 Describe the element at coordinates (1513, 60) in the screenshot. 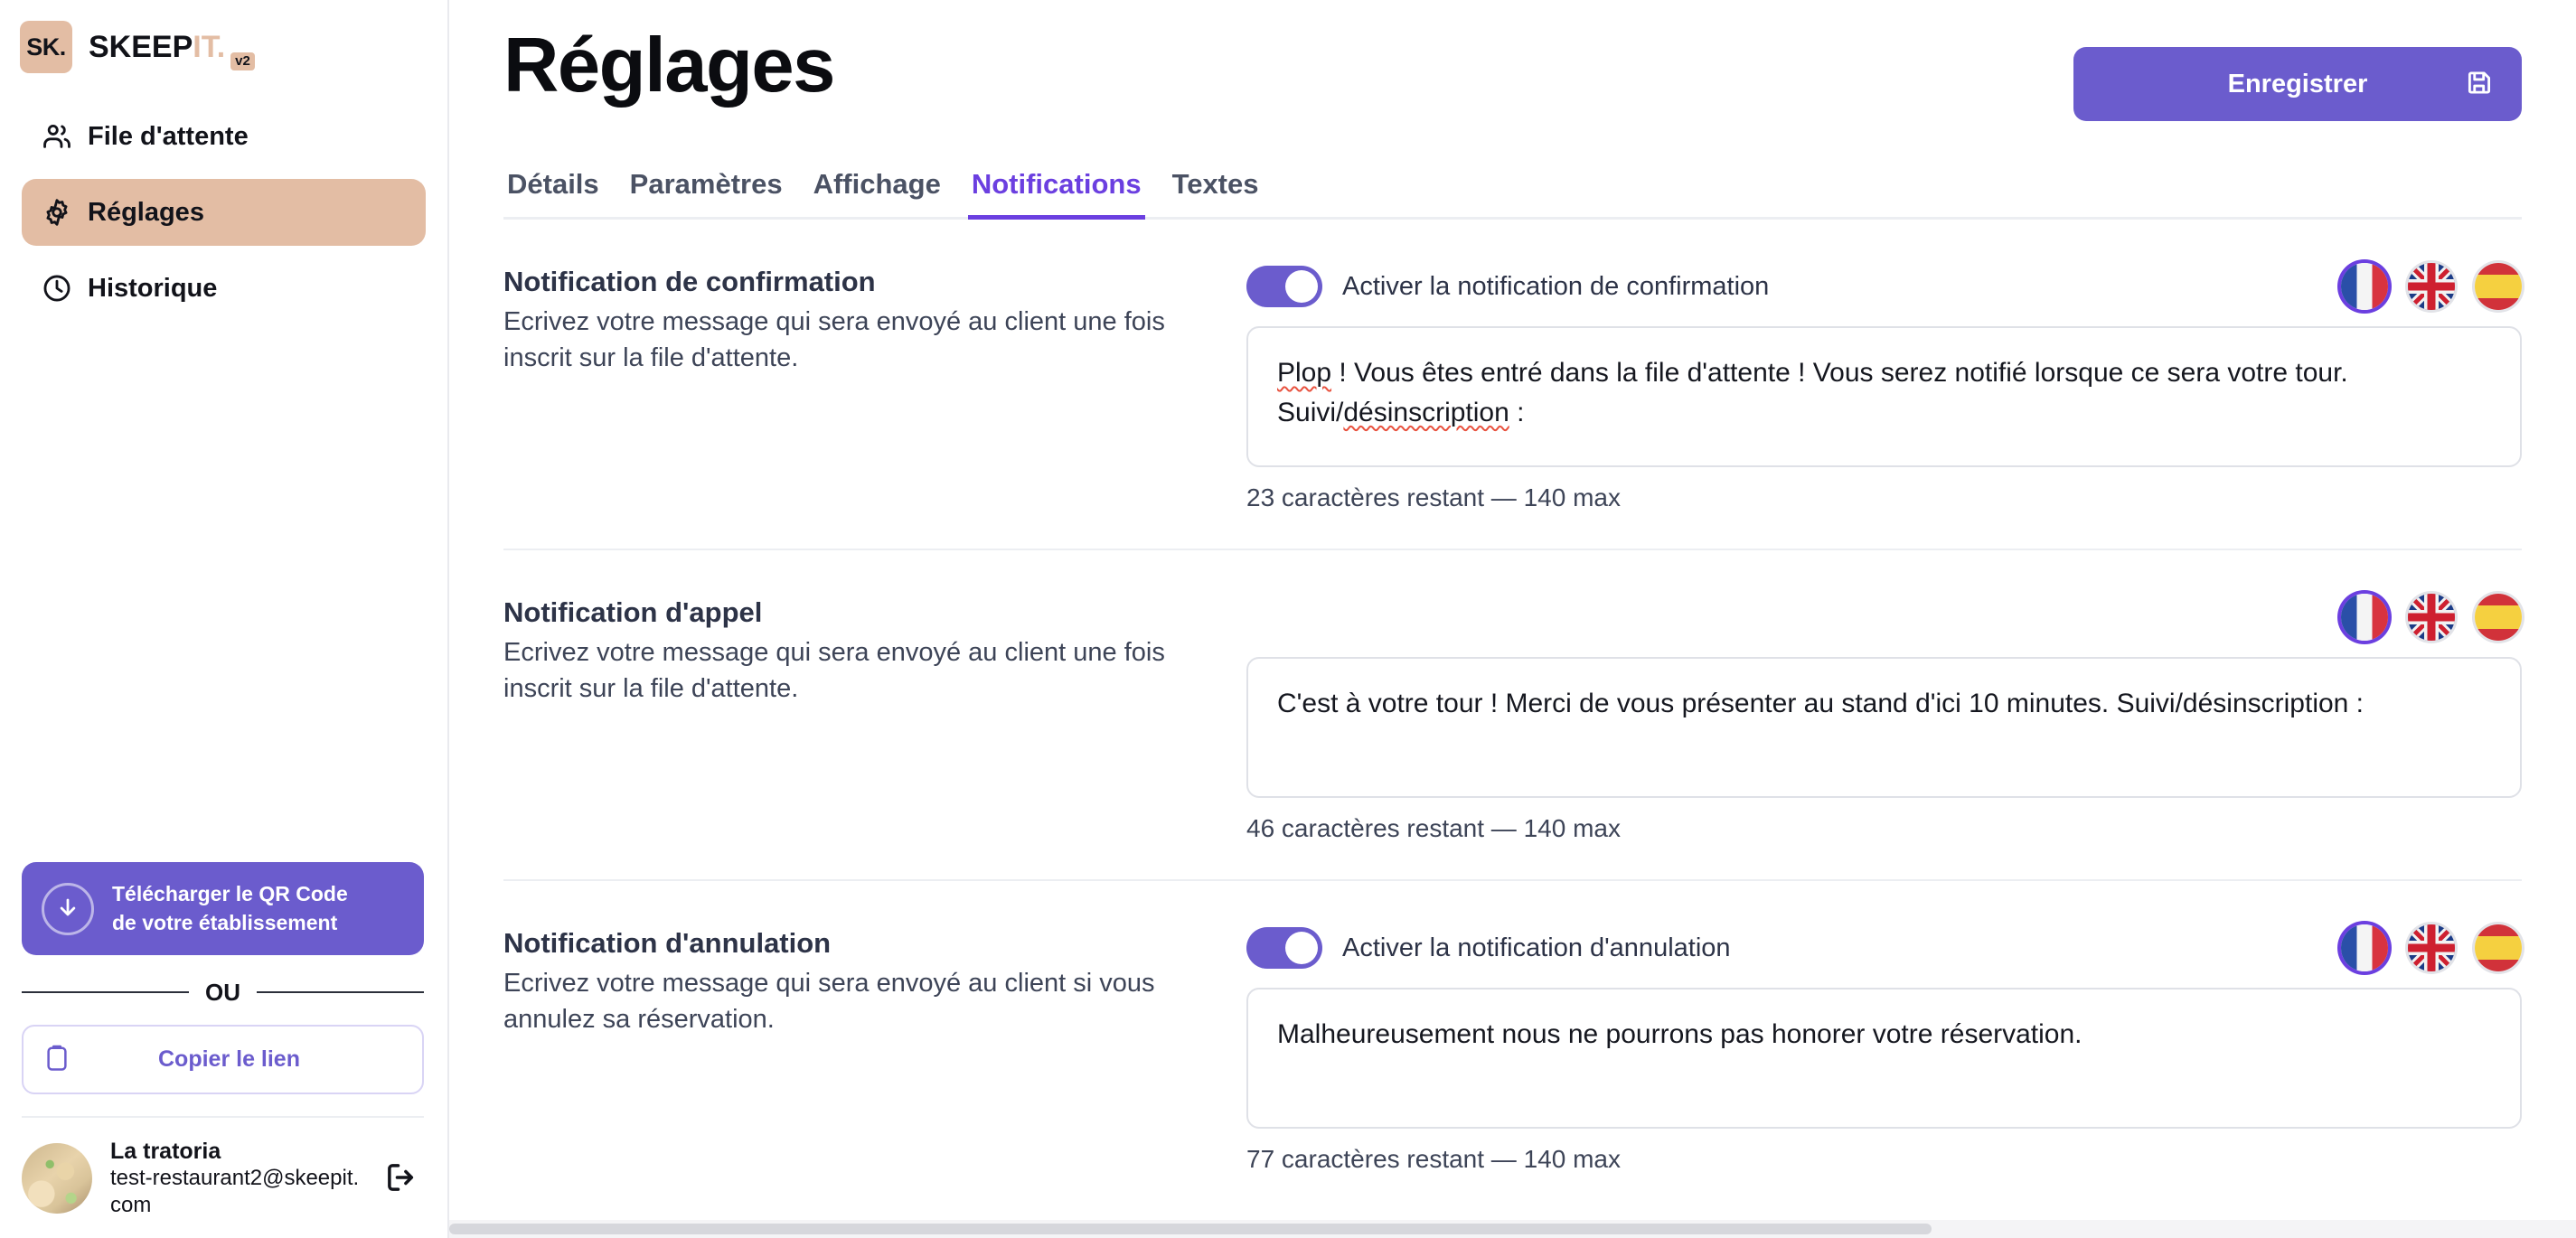

I see `page-header: Réglages Enregistrer` at that location.